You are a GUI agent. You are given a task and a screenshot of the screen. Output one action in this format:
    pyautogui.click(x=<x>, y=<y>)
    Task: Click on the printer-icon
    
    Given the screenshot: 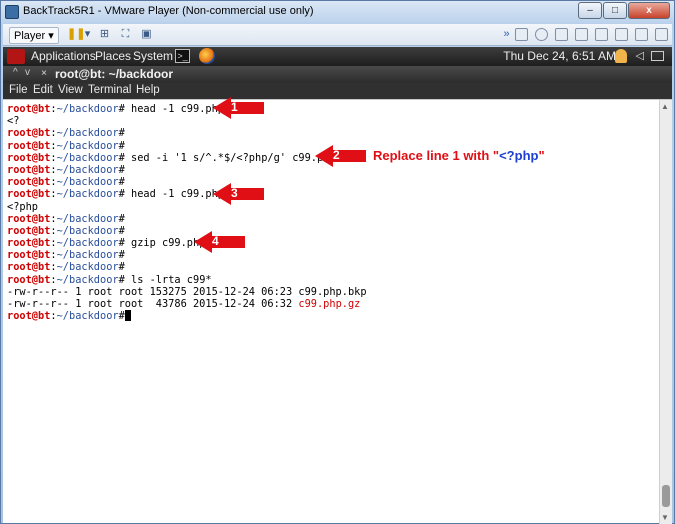 What is the action you would take?
    pyautogui.click(x=601, y=34)
    